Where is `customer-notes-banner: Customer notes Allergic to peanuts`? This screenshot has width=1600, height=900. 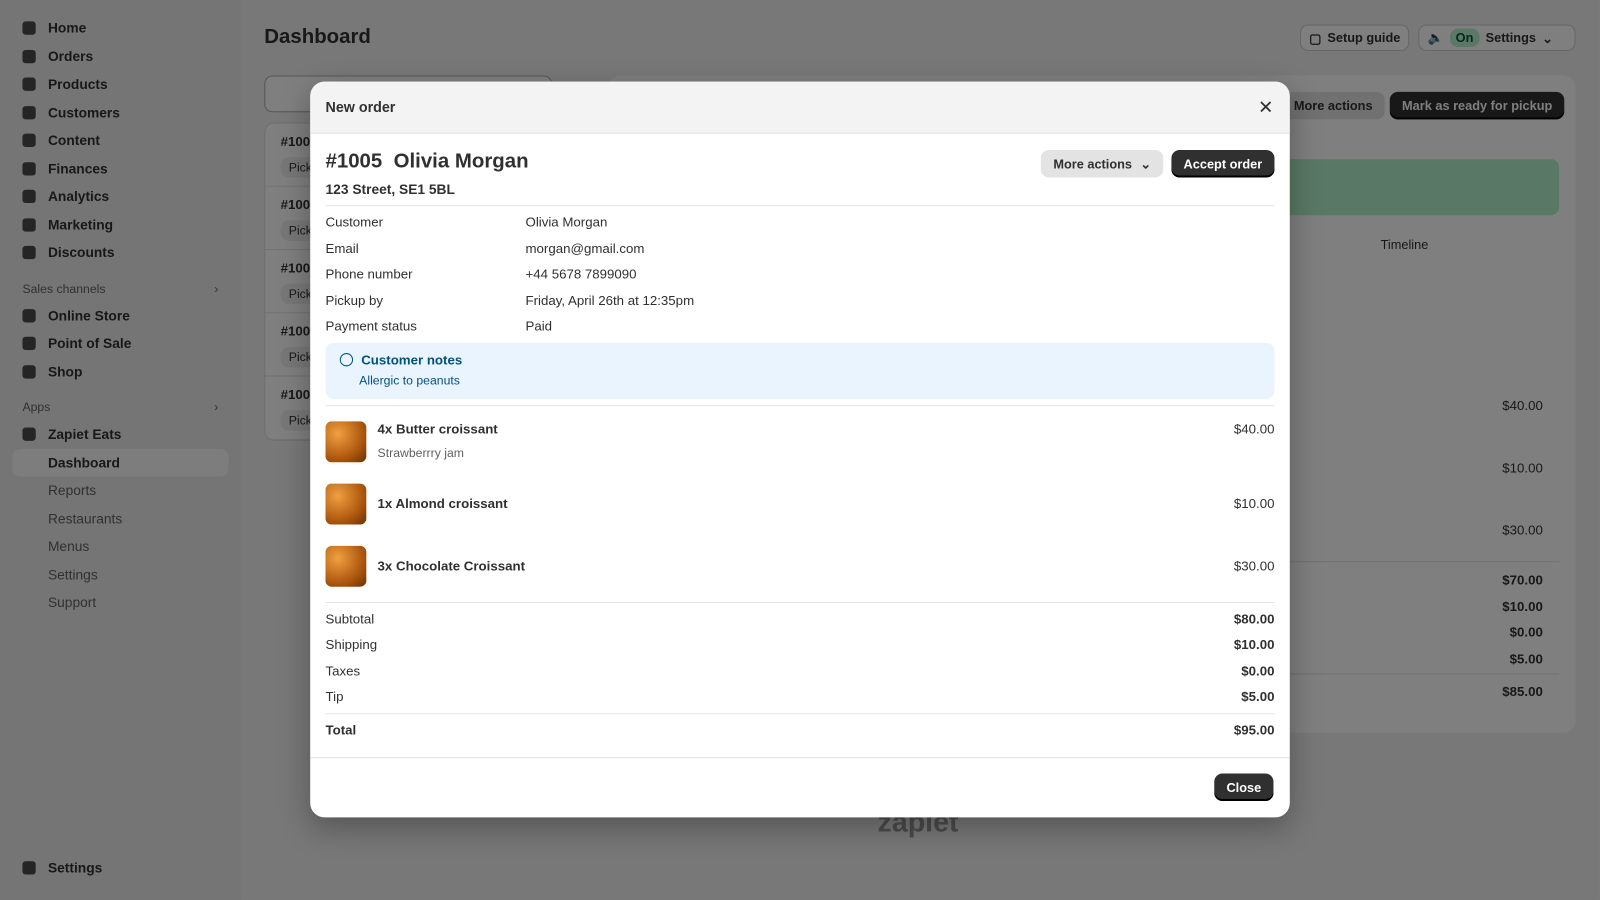 customer-notes-banner: Customer notes Allergic to peanuts is located at coordinates (800, 370).